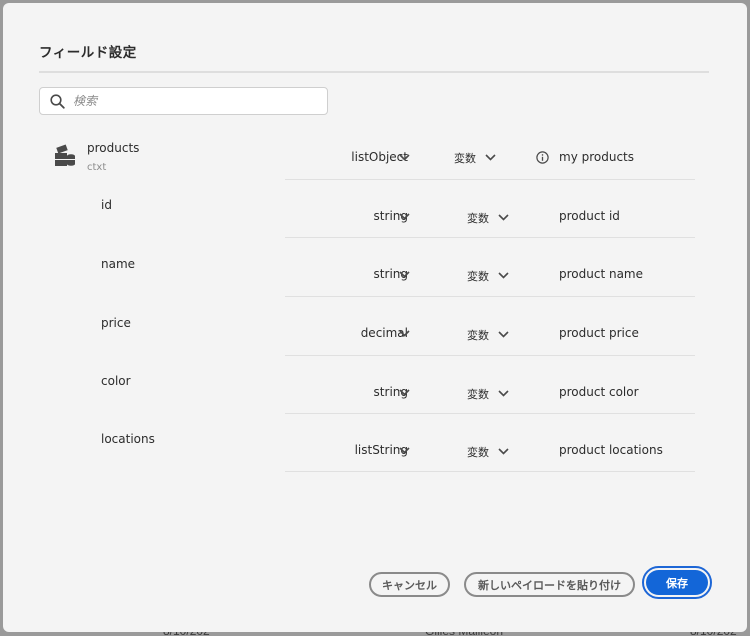  Describe the element at coordinates (188, 101) in the screenshot. I see `search-input` at that location.